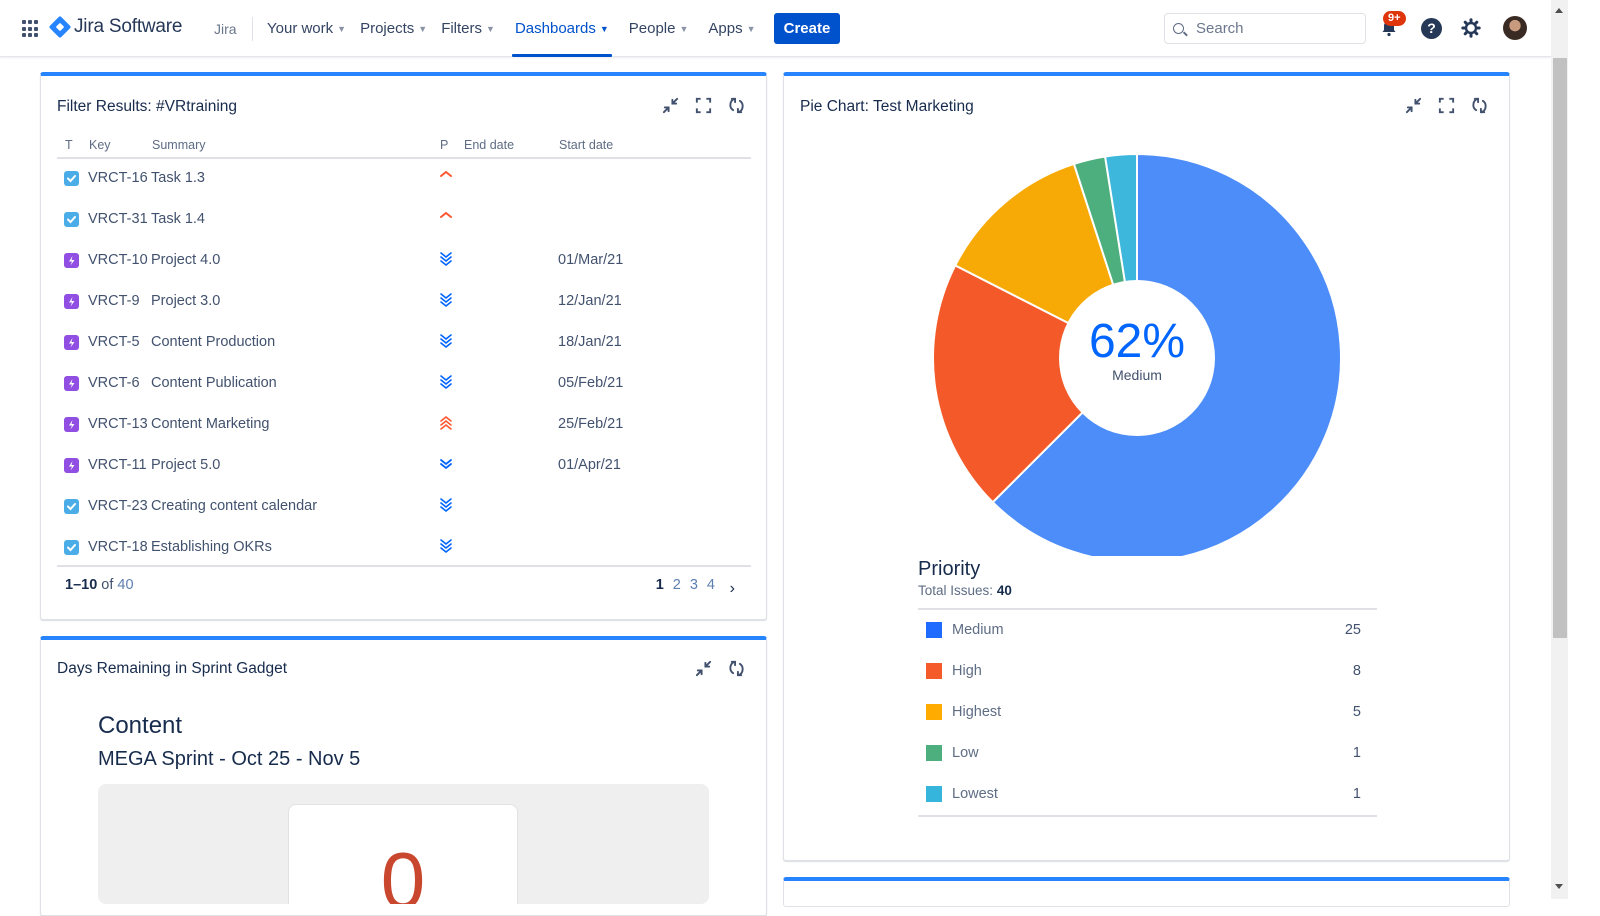 Image resolution: width=1600 pixels, height=916 pixels. What do you see at coordinates (711, 585) in the screenshot?
I see `page-4: 4` at bounding box center [711, 585].